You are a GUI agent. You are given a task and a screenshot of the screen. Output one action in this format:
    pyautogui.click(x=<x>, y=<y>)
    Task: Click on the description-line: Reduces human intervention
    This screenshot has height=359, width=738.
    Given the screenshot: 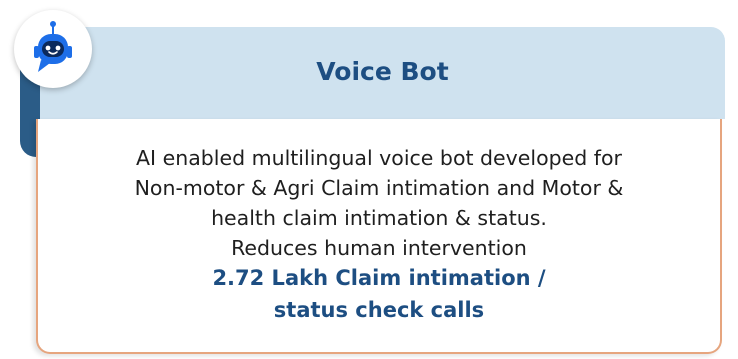 What is the action you would take?
    pyautogui.click(x=379, y=248)
    